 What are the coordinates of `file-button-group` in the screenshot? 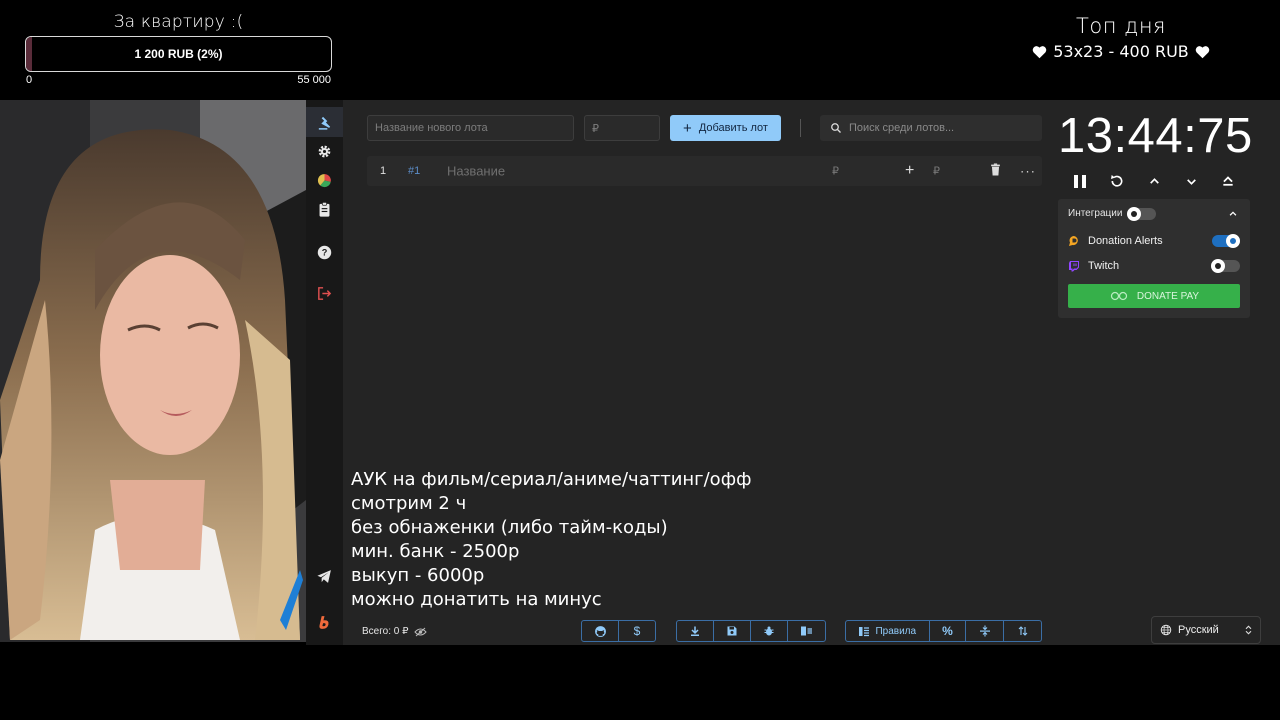 It's located at (751, 631).